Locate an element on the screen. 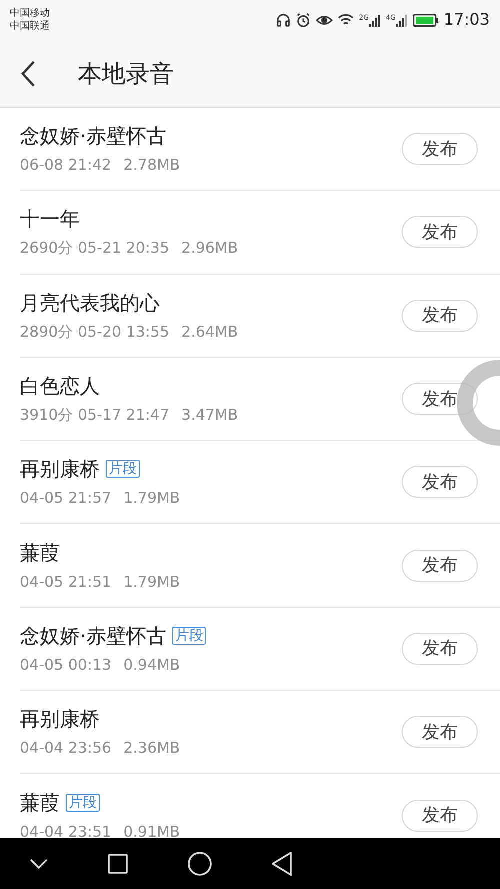 The width and height of the screenshot is (500, 889). recents-icon is located at coordinates (118, 864).